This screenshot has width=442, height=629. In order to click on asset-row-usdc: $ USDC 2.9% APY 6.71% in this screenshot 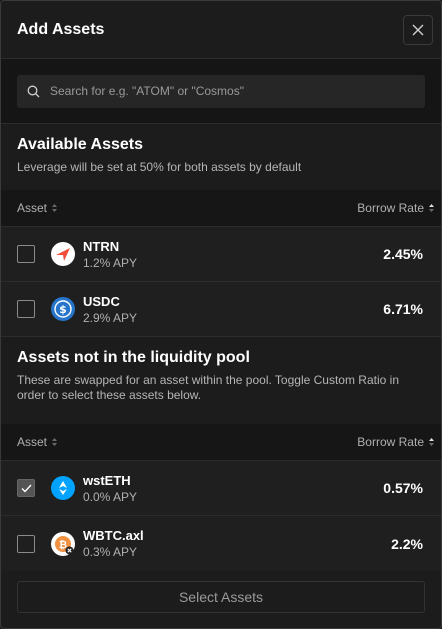, I will do `click(221, 309)`.